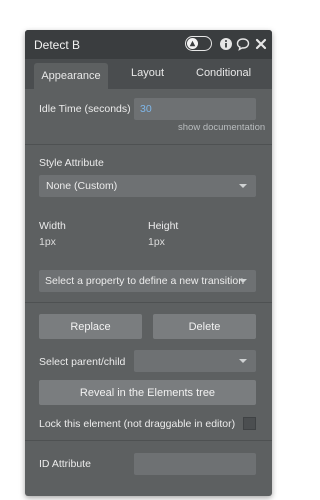 This screenshot has width=320, height=500. What do you see at coordinates (47, 242) in the screenshot?
I see `width-value: 1px` at bounding box center [47, 242].